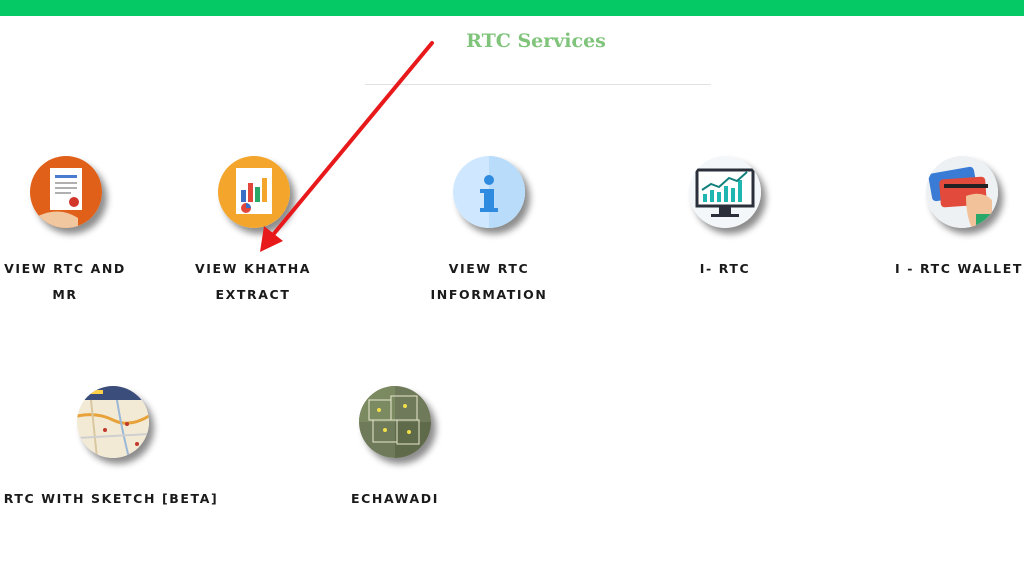 Image resolution: width=1024 pixels, height=571 pixels. I want to click on satellite-map-icon, so click(395, 422).